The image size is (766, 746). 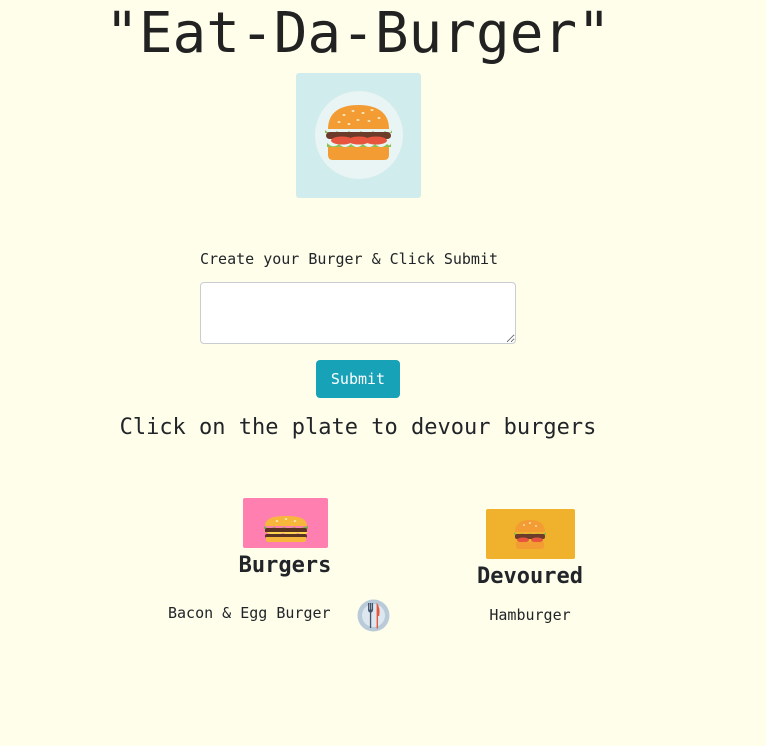 I want to click on devoured-heading: Devoured, so click(x=530, y=576).